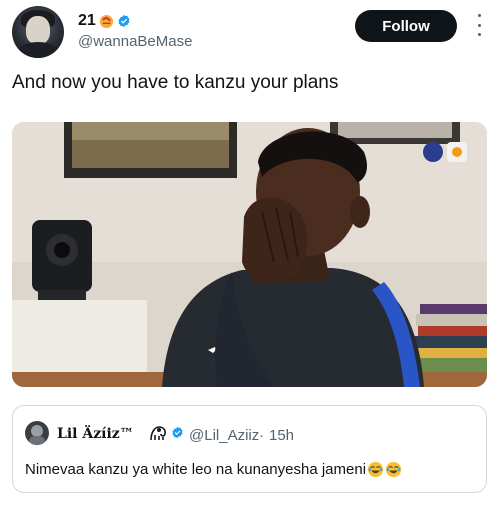 This screenshot has width=498, height=509. Describe the element at coordinates (37, 433) in the screenshot. I see `quoted-author-avatar` at that location.